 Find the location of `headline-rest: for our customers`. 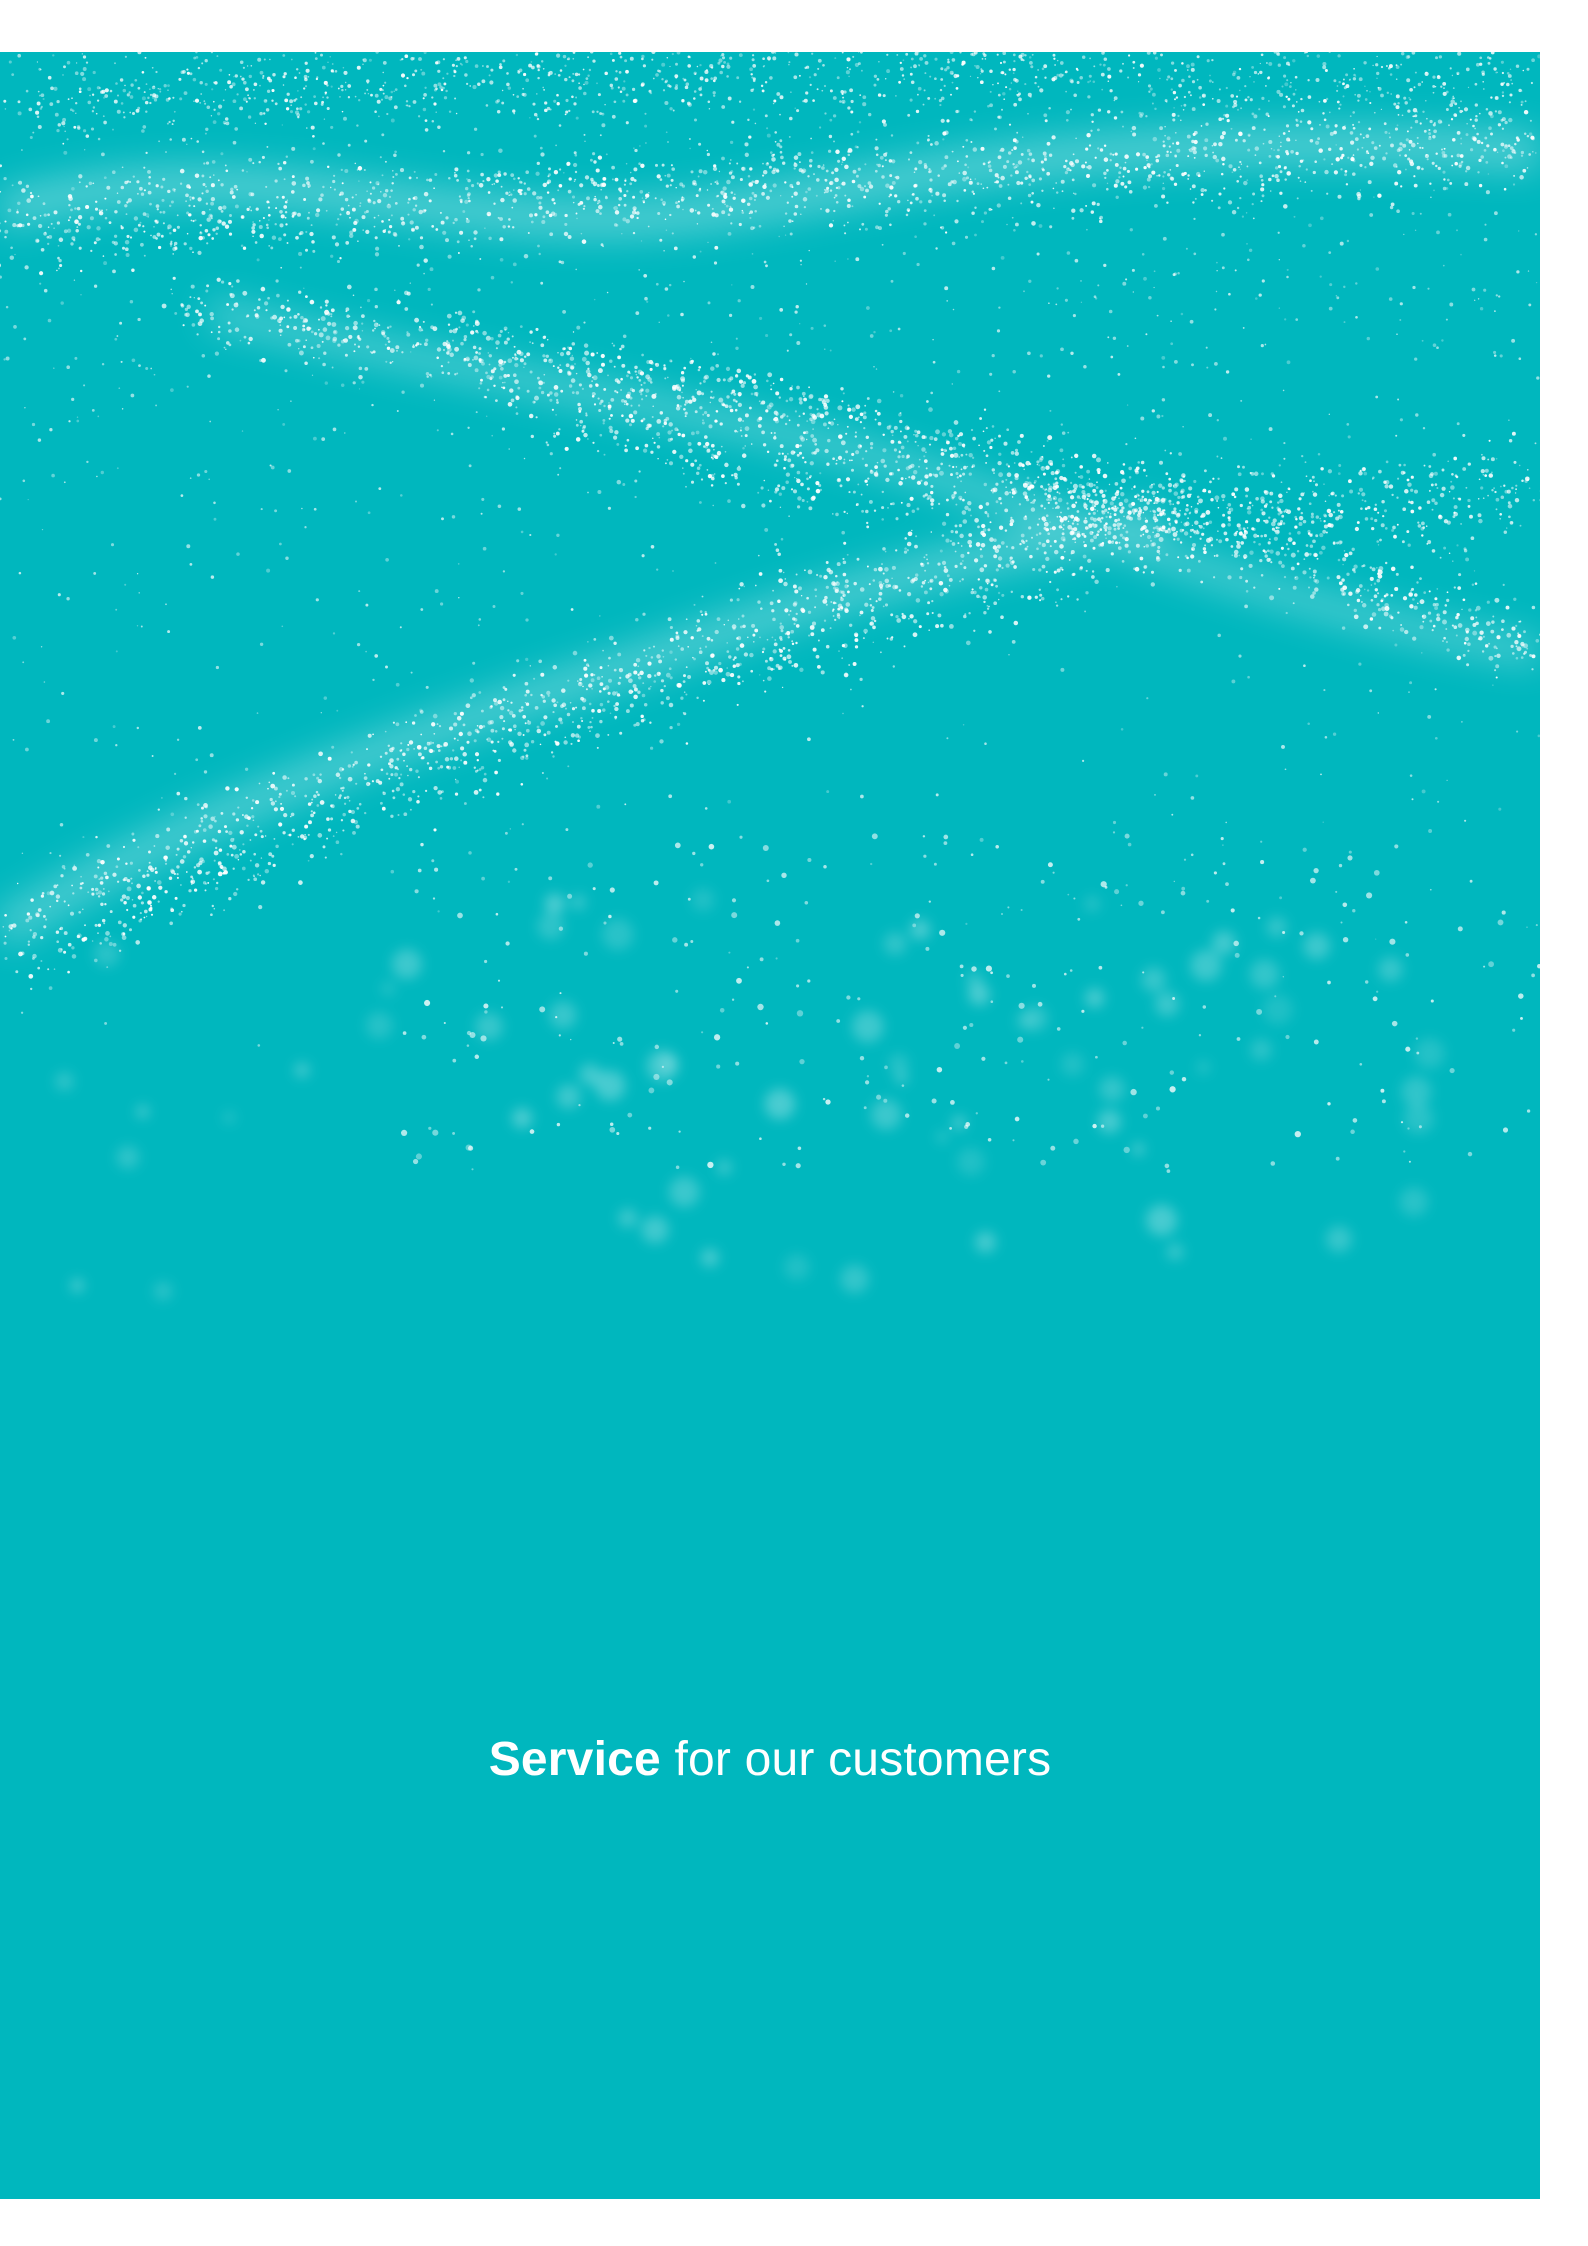

headline-rest: for our customers is located at coordinates (856, 1759).